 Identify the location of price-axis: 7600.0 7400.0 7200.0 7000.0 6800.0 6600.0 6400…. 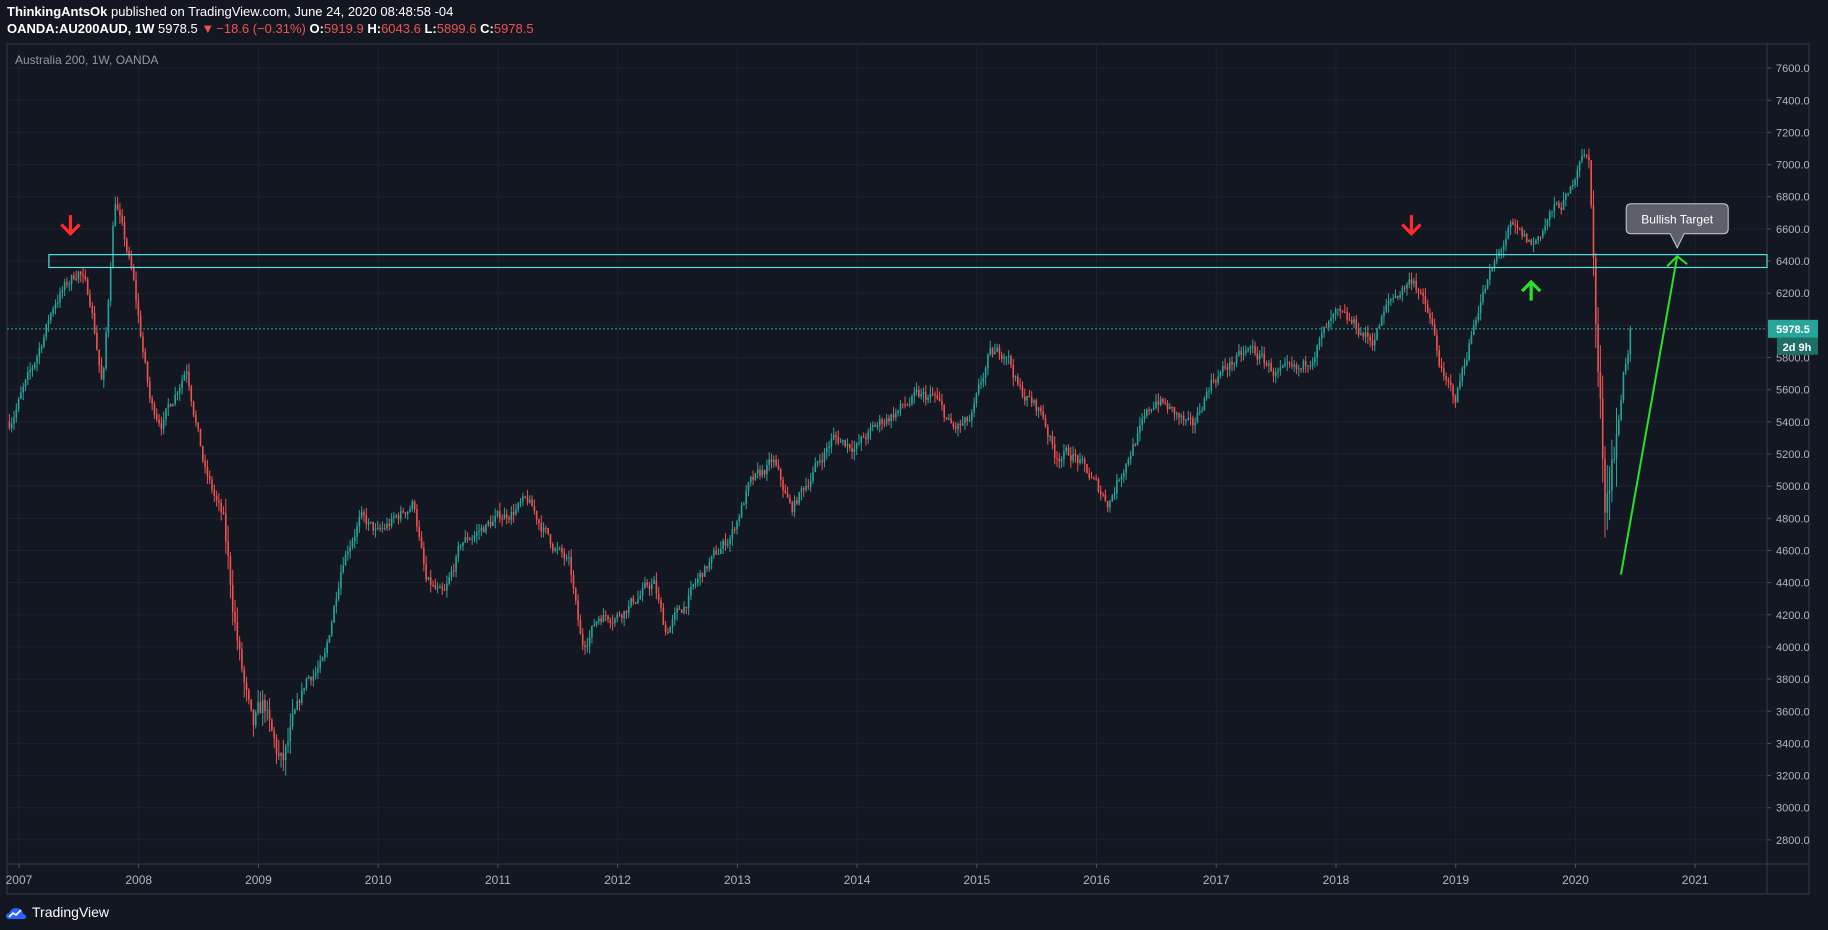
(1788, 455).